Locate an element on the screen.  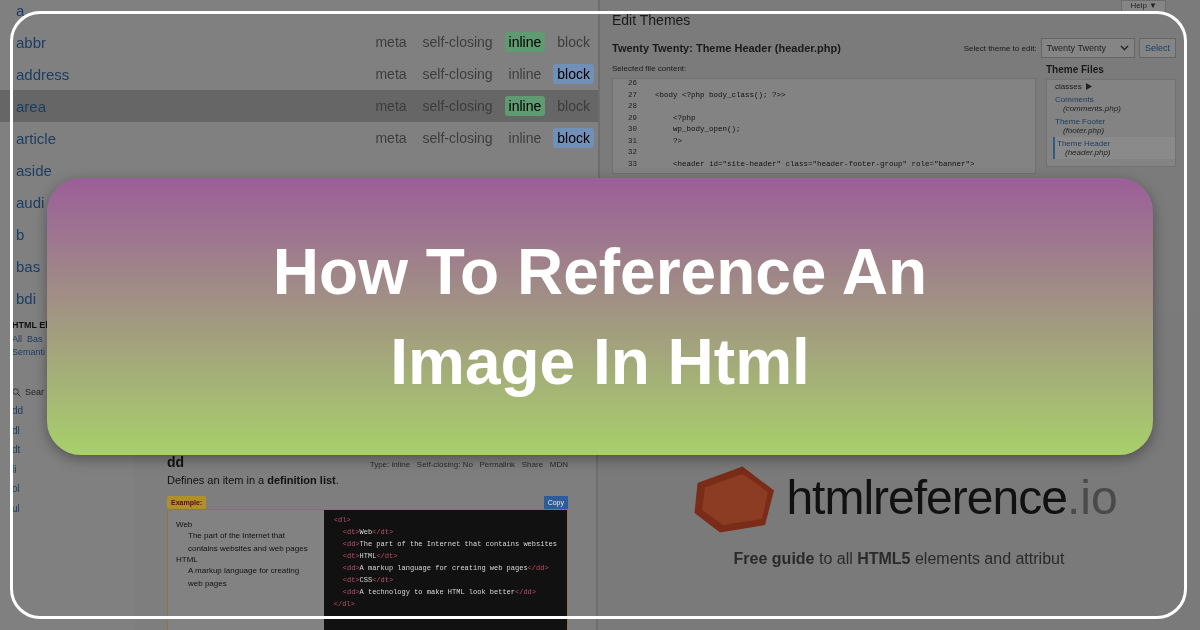
element-row: audi is located at coordinates (23, 202).